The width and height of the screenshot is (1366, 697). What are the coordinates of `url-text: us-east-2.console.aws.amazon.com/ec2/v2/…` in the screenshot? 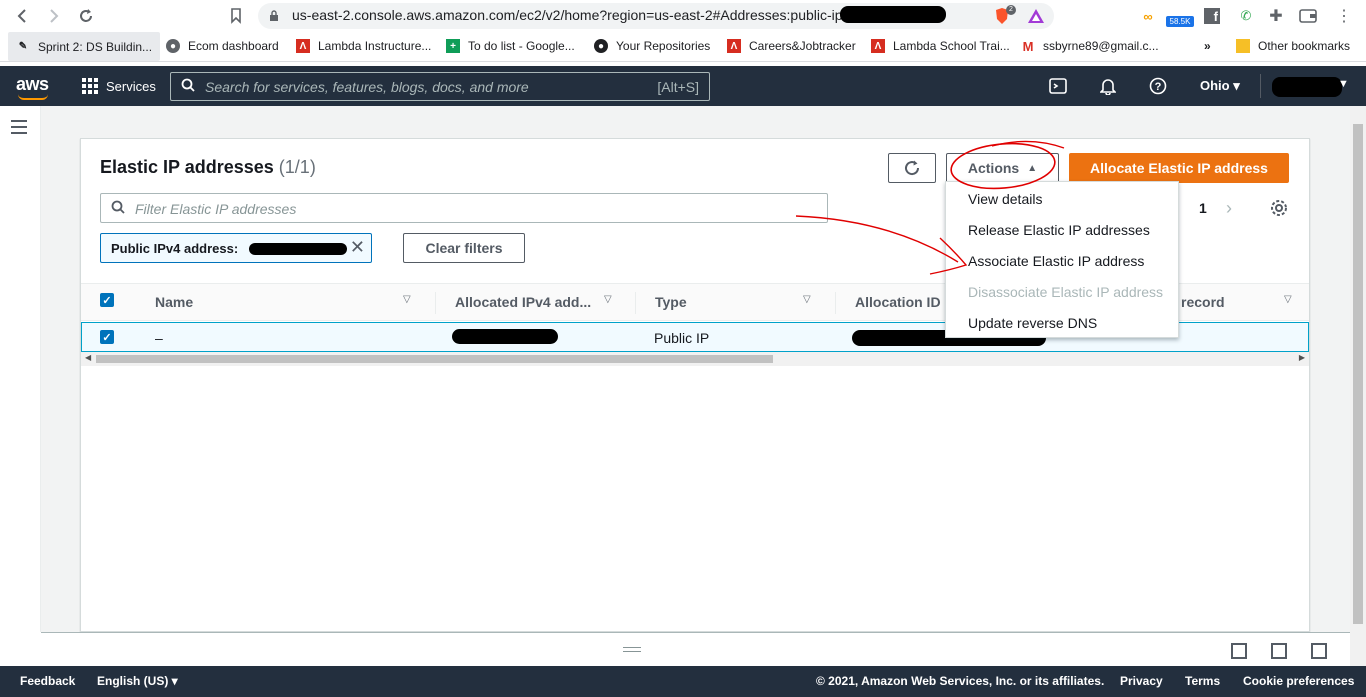 It's located at (571, 15).